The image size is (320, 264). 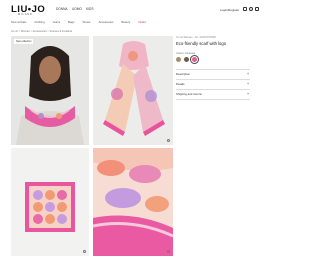 I want to click on product-image-detail, so click(x=133, y=202).